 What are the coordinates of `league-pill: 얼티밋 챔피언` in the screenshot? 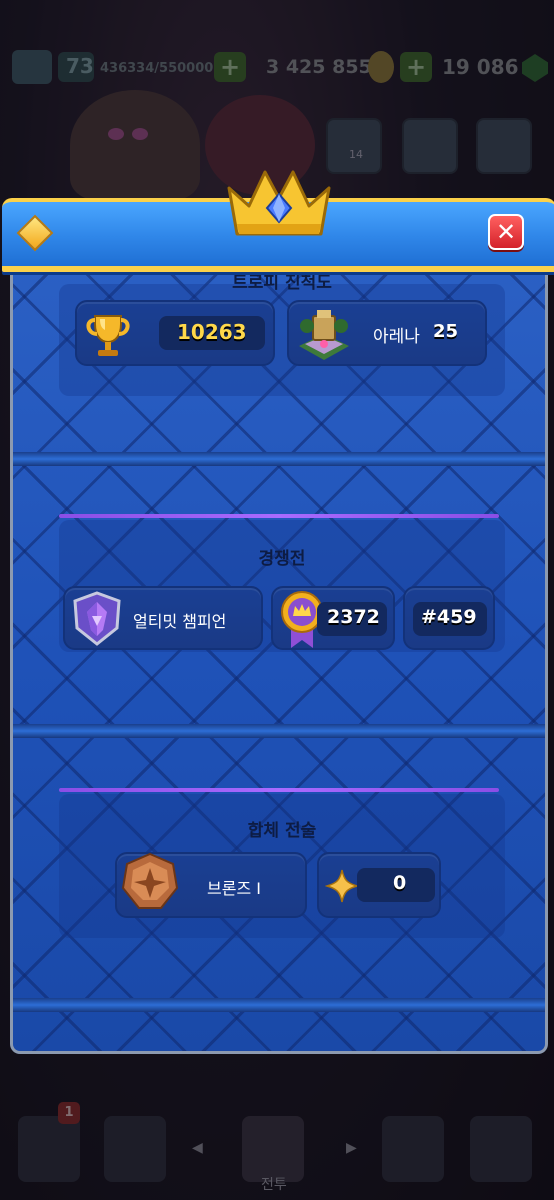 It's located at (163, 618).